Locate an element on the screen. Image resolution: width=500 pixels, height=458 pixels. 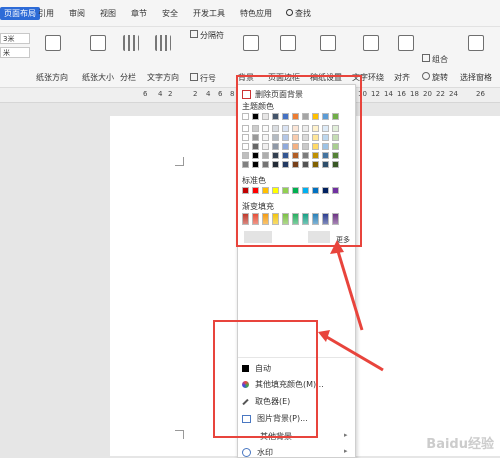
arrow-left-head is located at coordinates (324, 336).